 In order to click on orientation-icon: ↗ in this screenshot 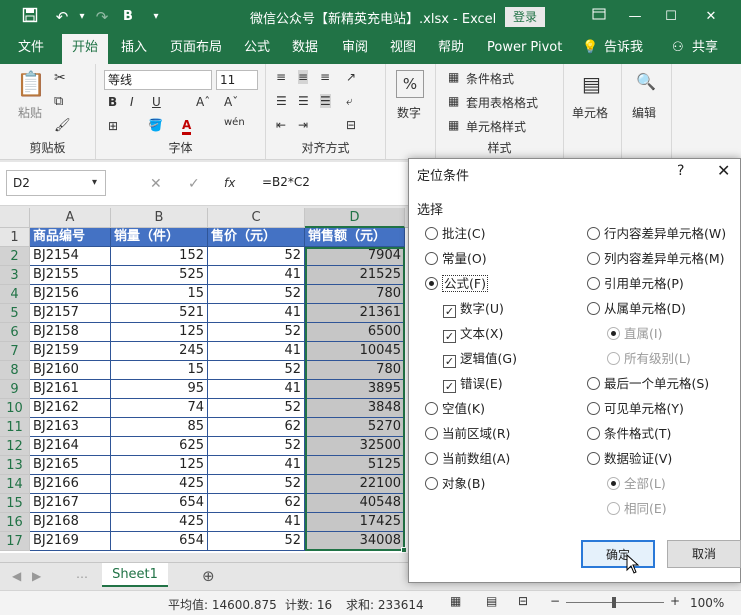, I will do `click(351, 77)`.